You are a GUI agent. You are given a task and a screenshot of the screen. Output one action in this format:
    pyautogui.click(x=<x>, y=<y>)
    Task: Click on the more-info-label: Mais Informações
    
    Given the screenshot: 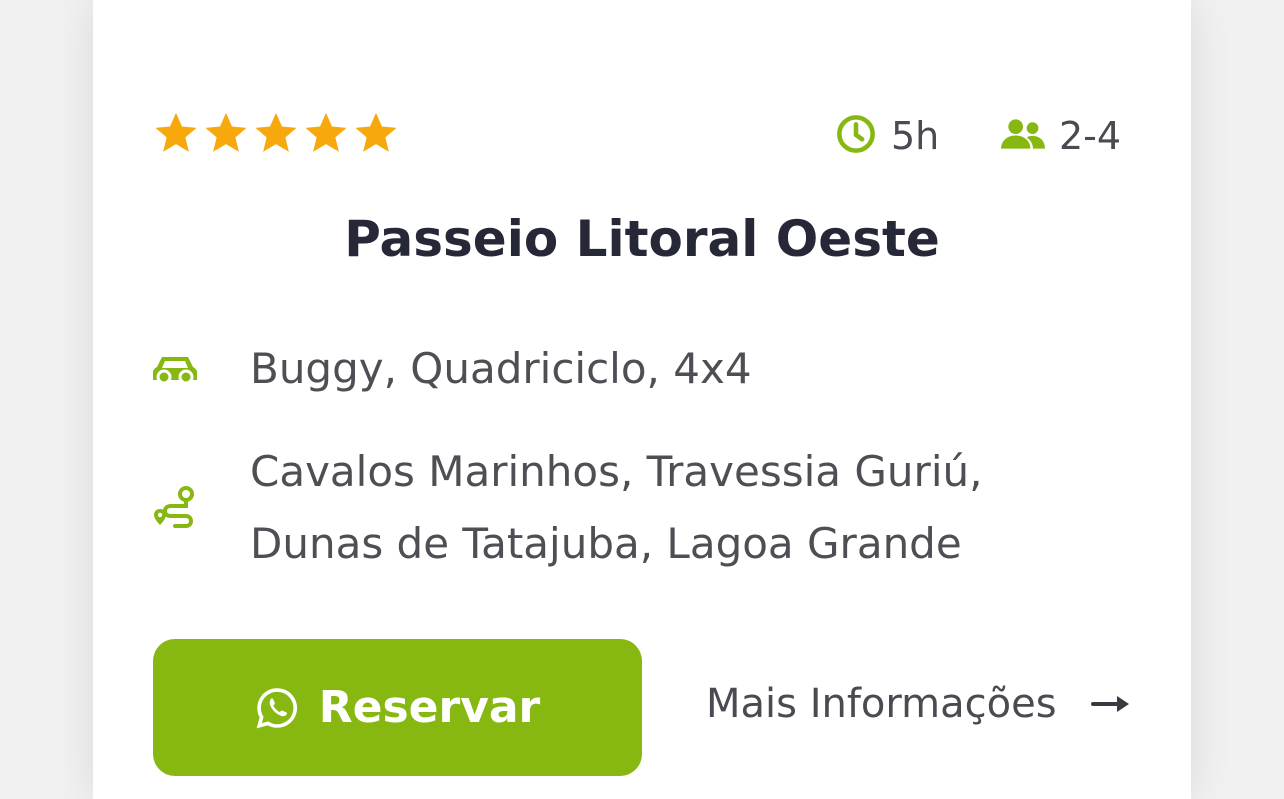 What is the action you would take?
    pyautogui.click(x=881, y=704)
    